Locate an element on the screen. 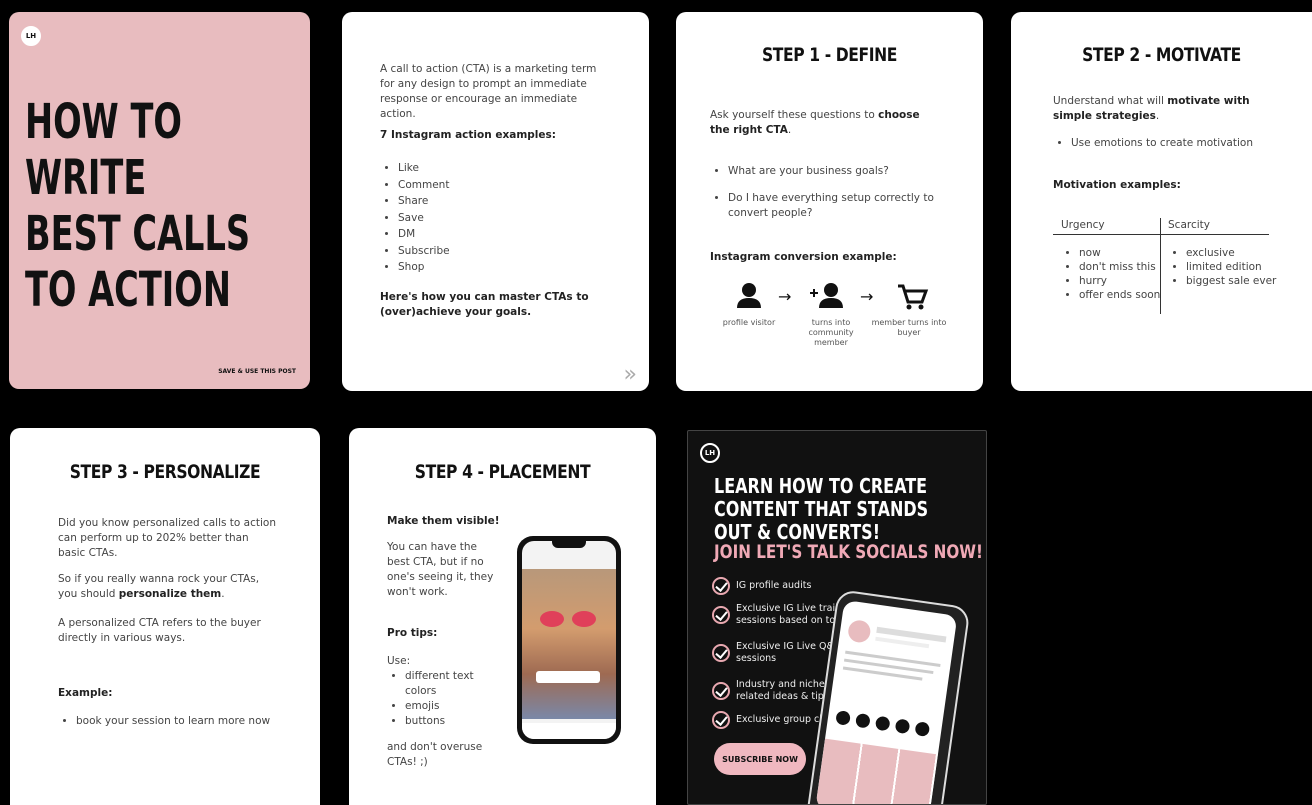 This screenshot has width=1312, height=805. flow-label: turns into community member is located at coordinates (831, 332).